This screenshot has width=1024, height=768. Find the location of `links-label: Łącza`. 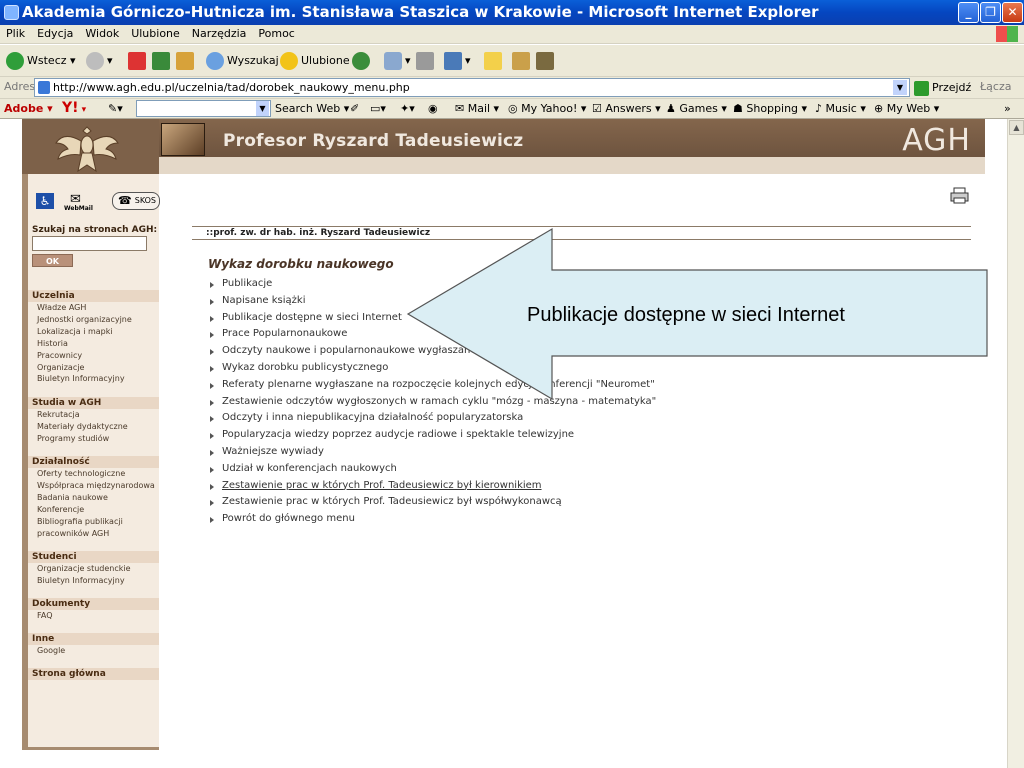

links-label: Łącza is located at coordinates (996, 86).